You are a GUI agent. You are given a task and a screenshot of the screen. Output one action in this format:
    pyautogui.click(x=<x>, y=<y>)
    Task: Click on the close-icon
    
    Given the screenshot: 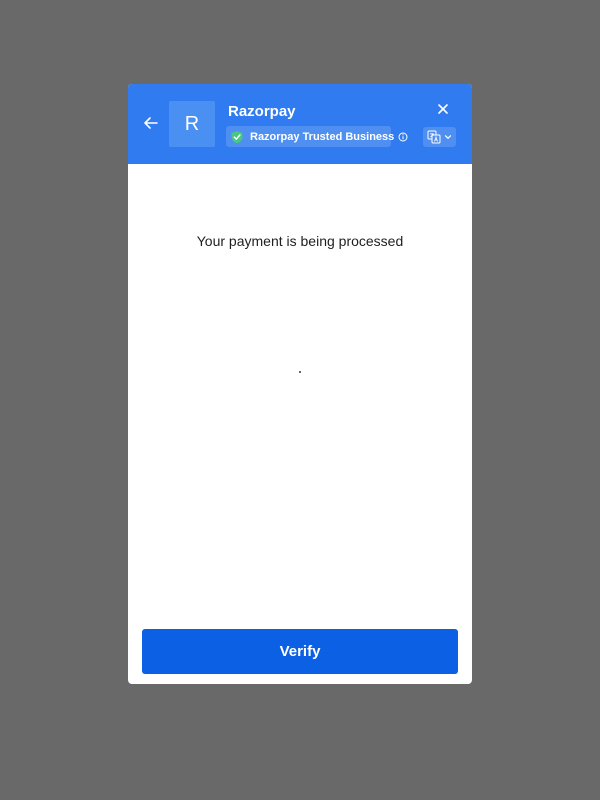 What is the action you would take?
    pyautogui.click(x=443, y=109)
    